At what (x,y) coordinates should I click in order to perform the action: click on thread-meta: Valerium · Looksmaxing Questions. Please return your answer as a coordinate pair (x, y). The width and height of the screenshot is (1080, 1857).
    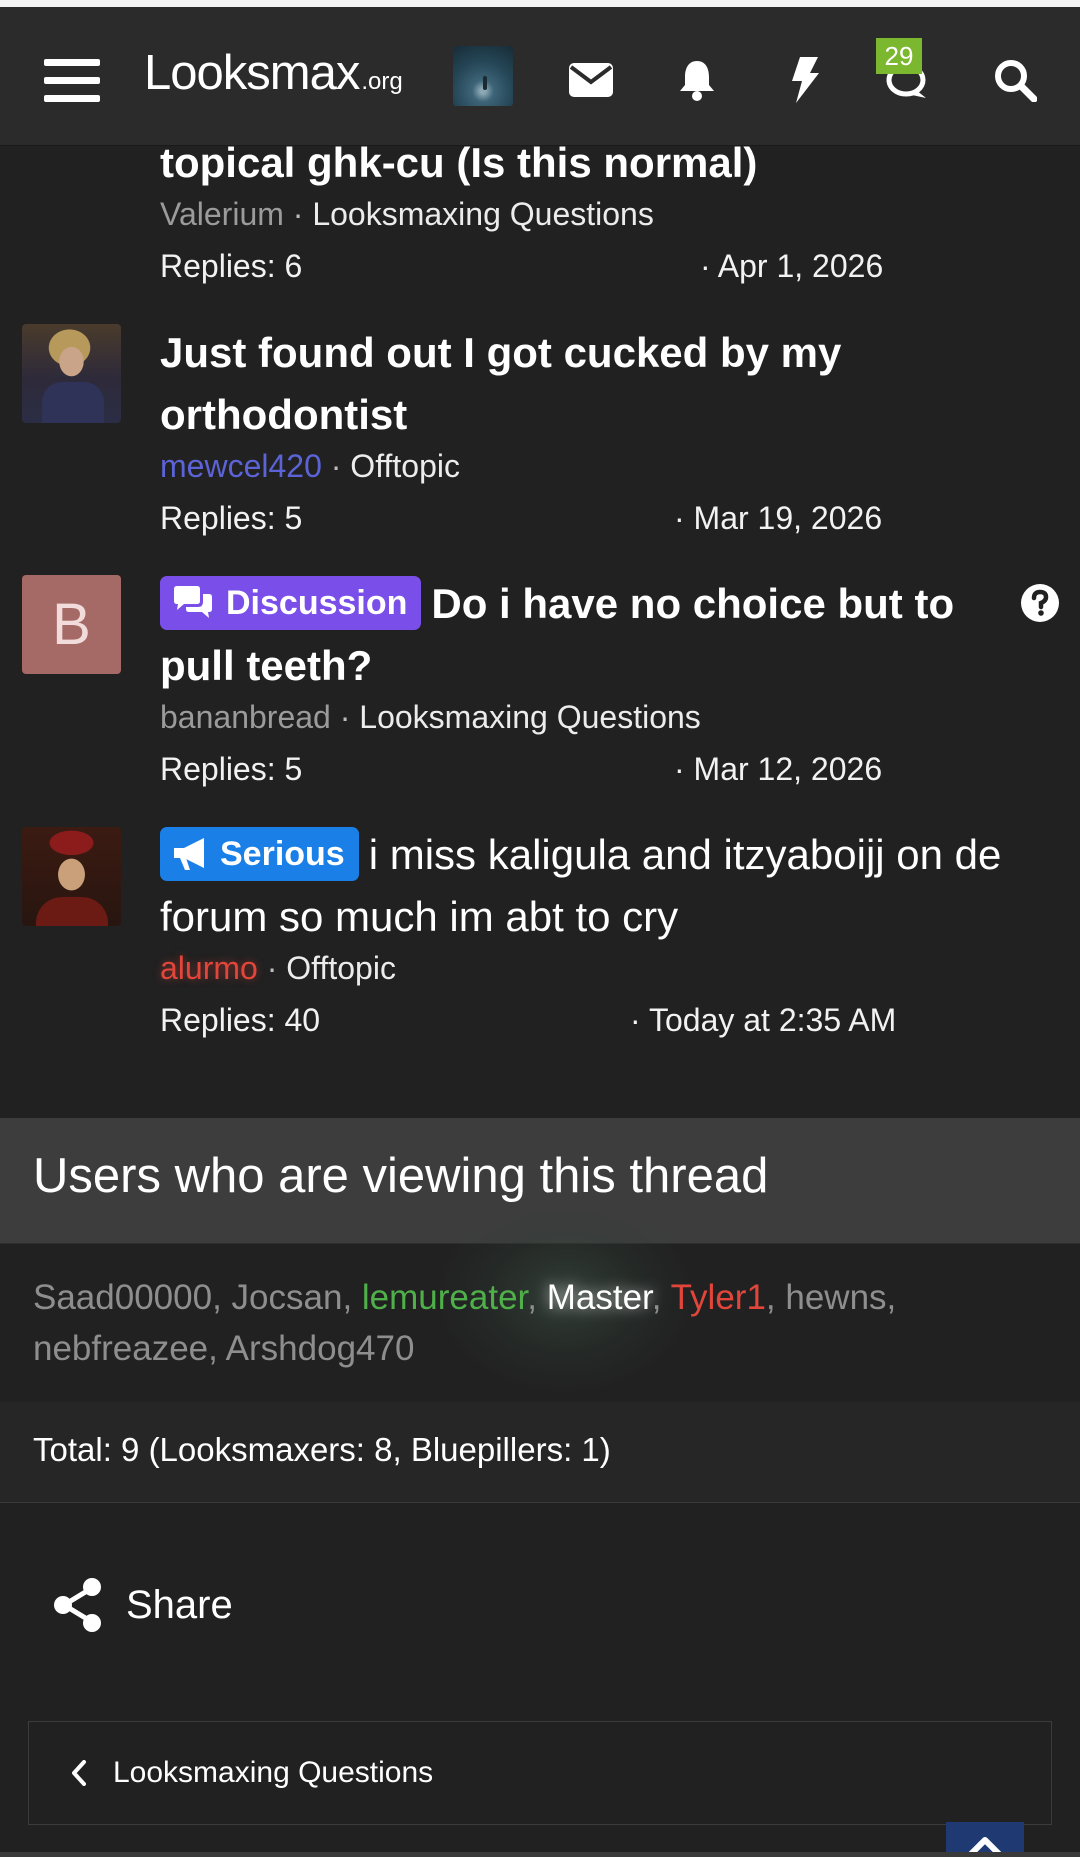
    Looking at the image, I should click on (610, 214).